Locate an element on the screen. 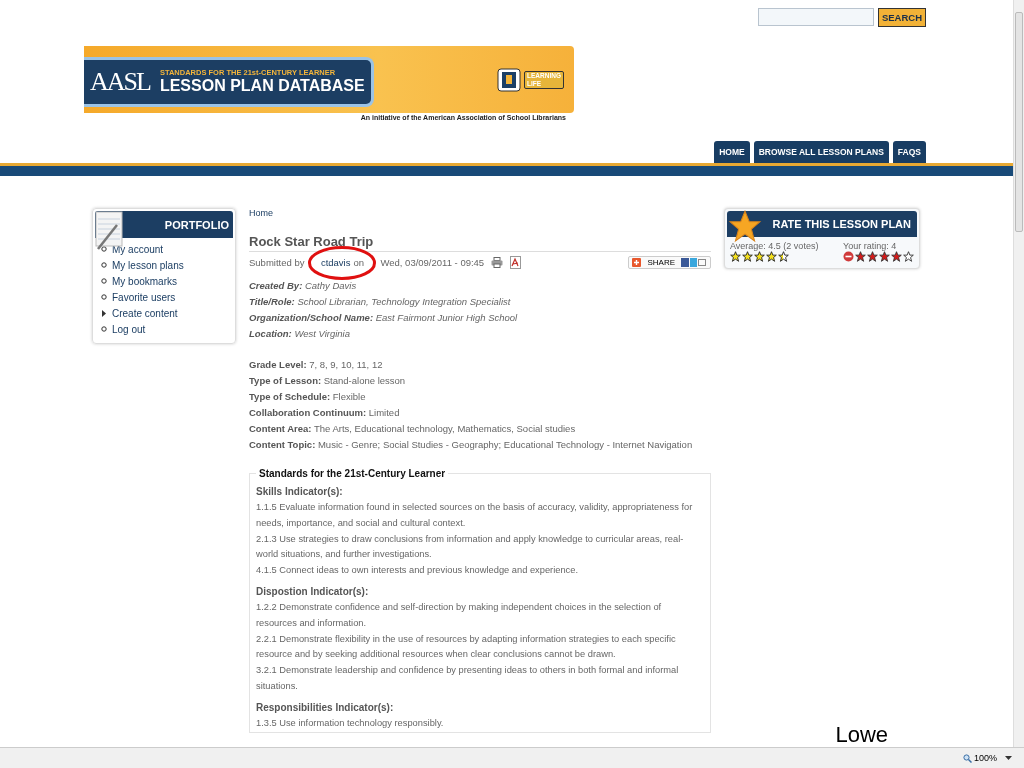 The height and width of the screenshot is (768, 1024). submitted-date: Wed, 03/09/2011 - 09:45 is located at coordinates (432, 262).